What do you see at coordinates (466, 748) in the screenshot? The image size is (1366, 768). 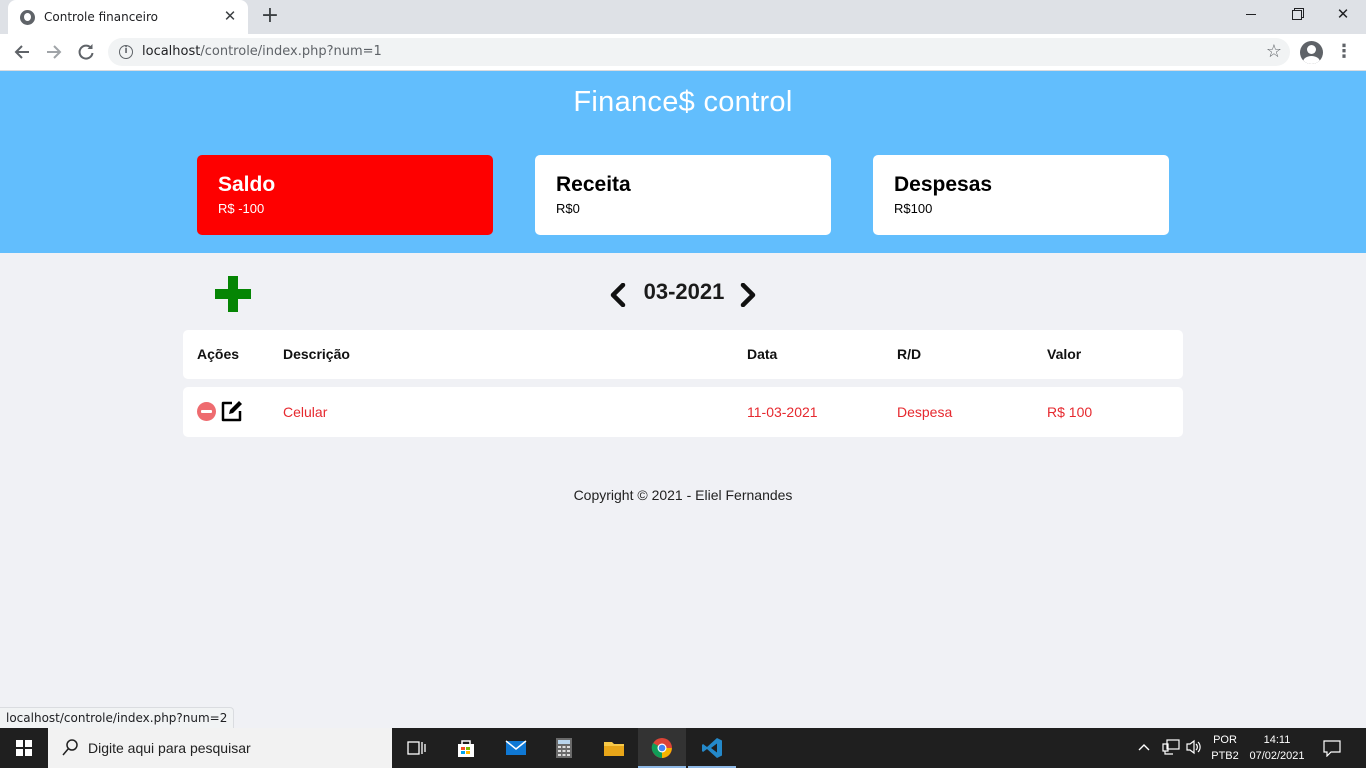 I see `store-icon` at bounding box center [466, 748].